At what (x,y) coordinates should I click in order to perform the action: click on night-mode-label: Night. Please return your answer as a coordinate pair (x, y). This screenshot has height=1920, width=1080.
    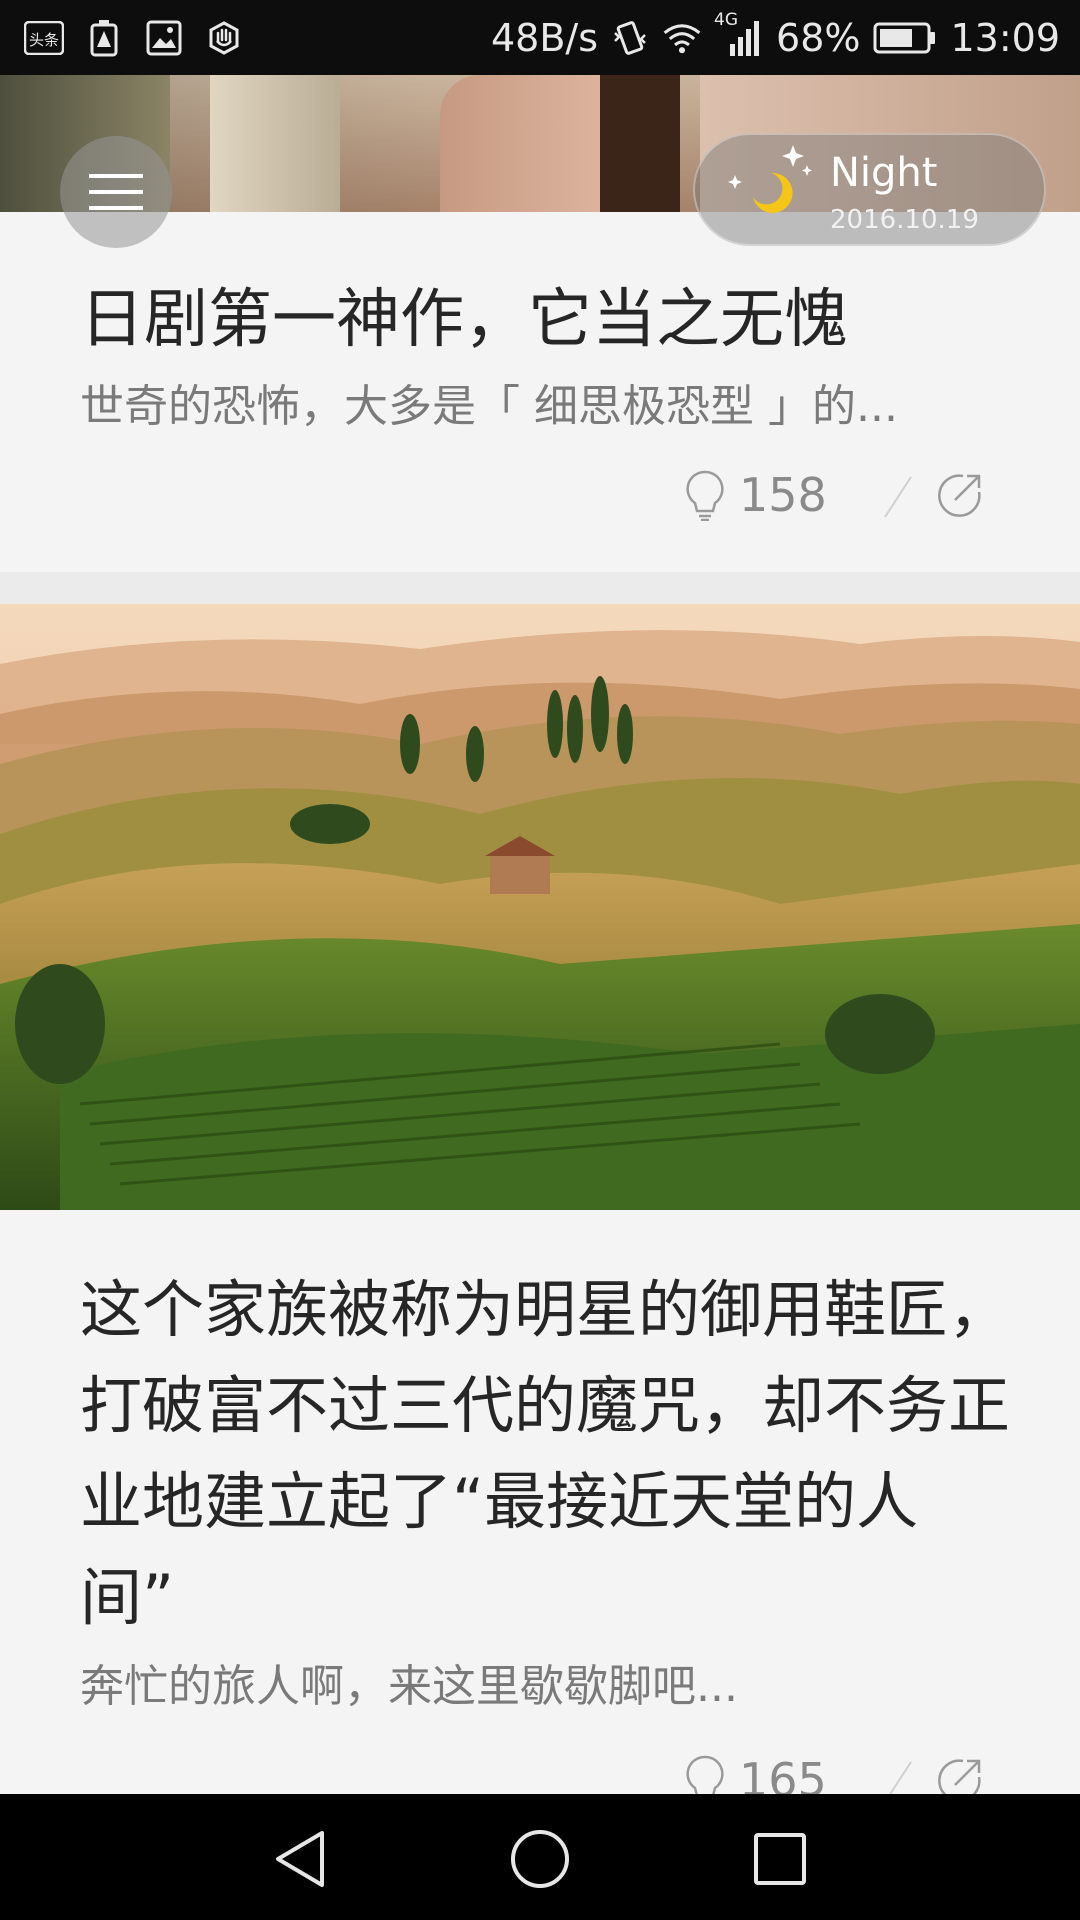
    Looking at the image, I should click on (884, 173).